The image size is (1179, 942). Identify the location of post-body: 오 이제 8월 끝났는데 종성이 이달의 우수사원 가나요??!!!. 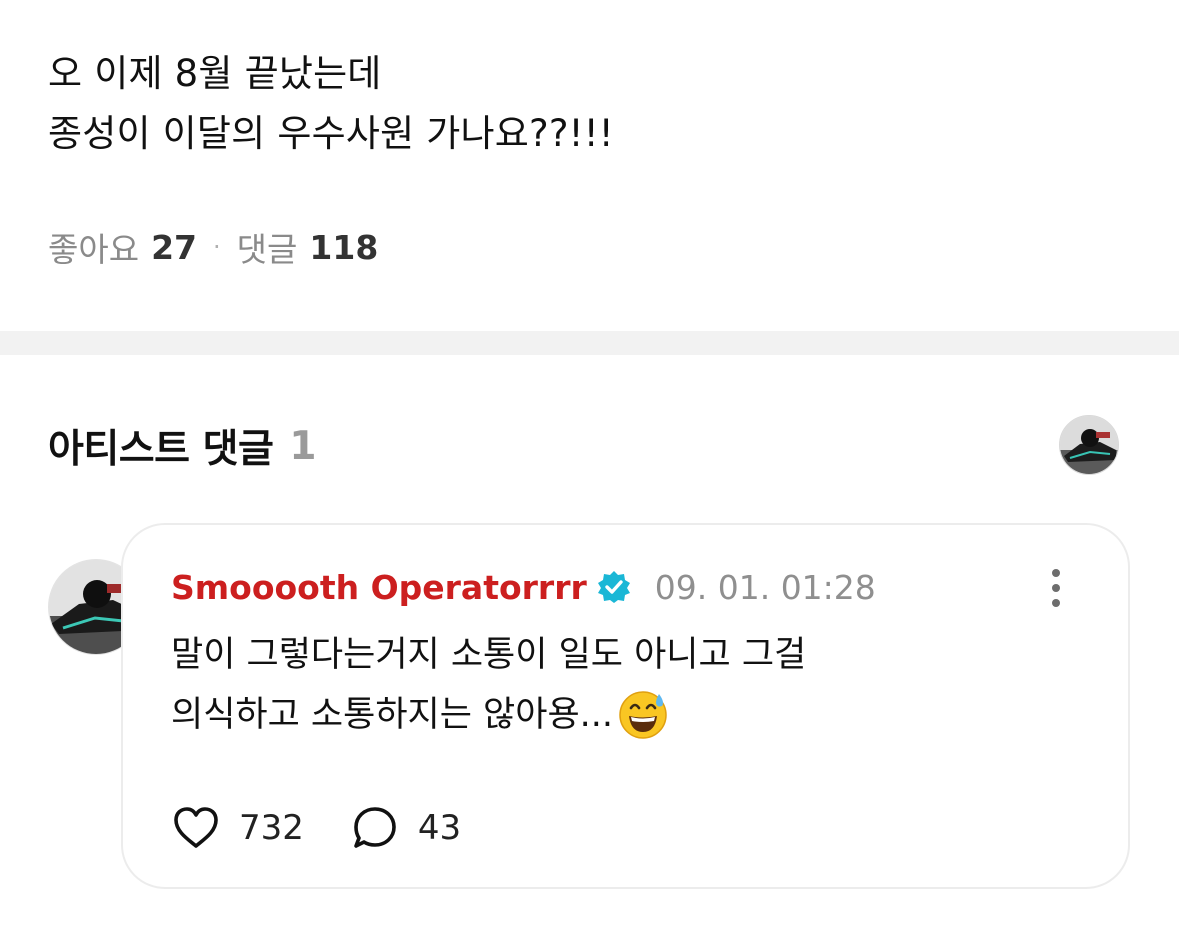
(588, 104).